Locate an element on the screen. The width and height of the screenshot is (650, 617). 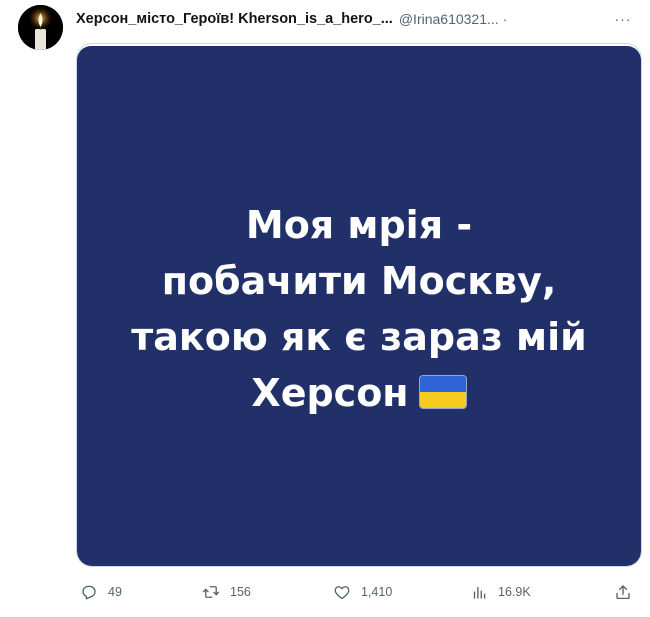
heart-icon is located at coordinates (342, 593).